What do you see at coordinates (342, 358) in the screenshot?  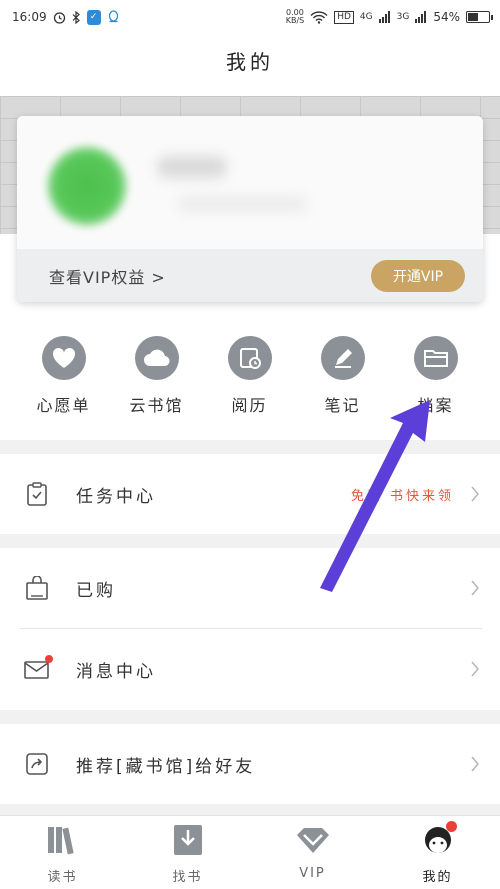 I see `pen-icon` at bounding box center [342, 358].